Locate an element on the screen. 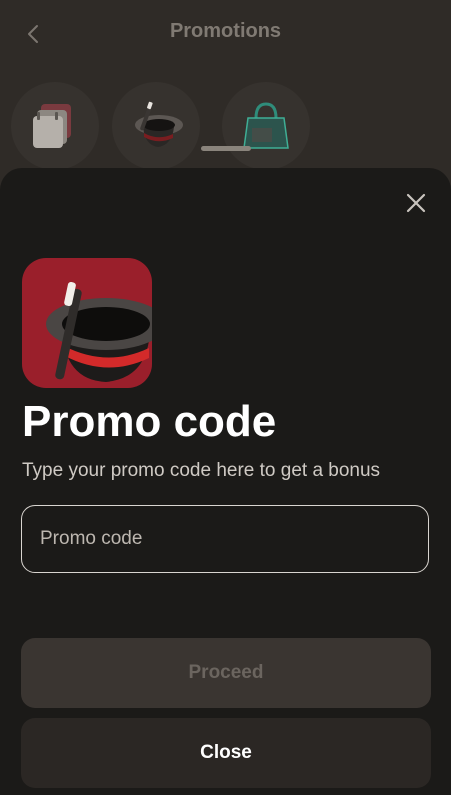  modal-heading: Promo code is located at coordinates (149, 421).